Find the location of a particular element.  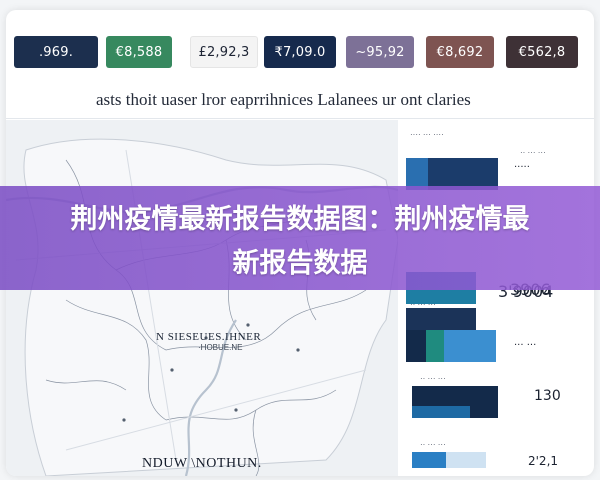

stat-label-1: ·· ··· ··· is located at coordinates (533, 152).